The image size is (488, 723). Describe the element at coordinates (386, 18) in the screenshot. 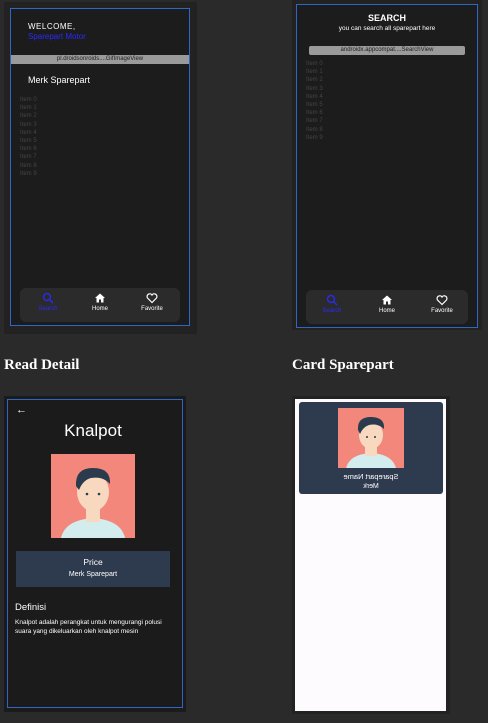

I see `search-title: SEARCH` at that location.